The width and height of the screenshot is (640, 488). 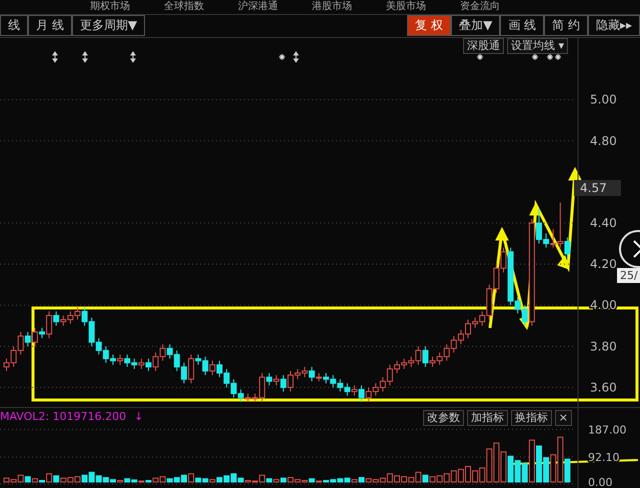 I want to click on indicator-button: ×, so click(x=563, y=418).